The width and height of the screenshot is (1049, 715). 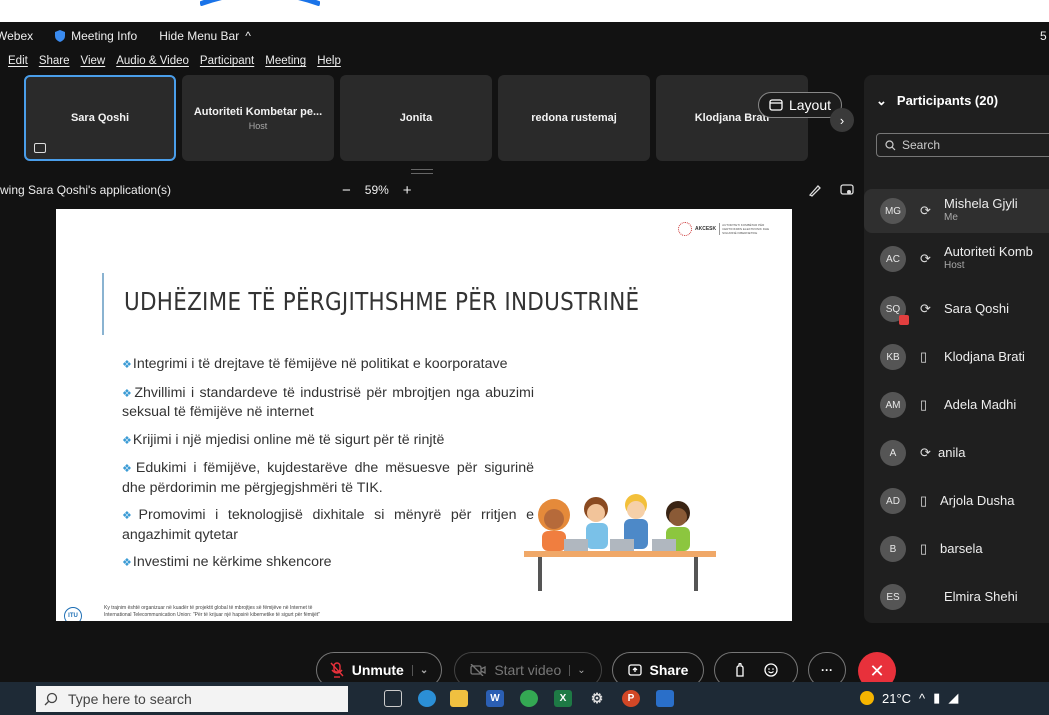 What do you see at coordinates (685, 229) in the screenshot?
I see `akcesk-seal-icon` at bounding box center [685, 229].